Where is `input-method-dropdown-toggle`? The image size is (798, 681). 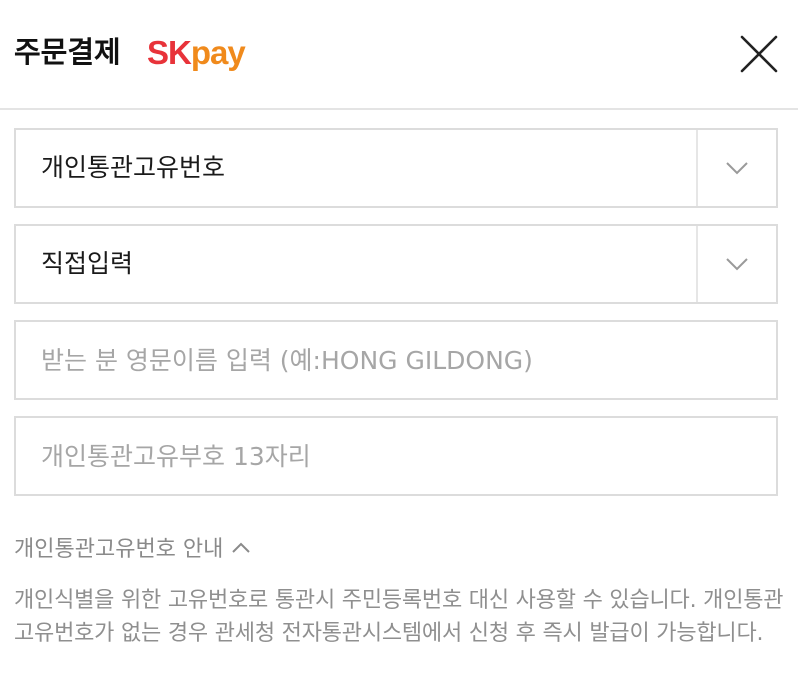
input-method-dropdown-toggle is located at coordinates (736, 264).